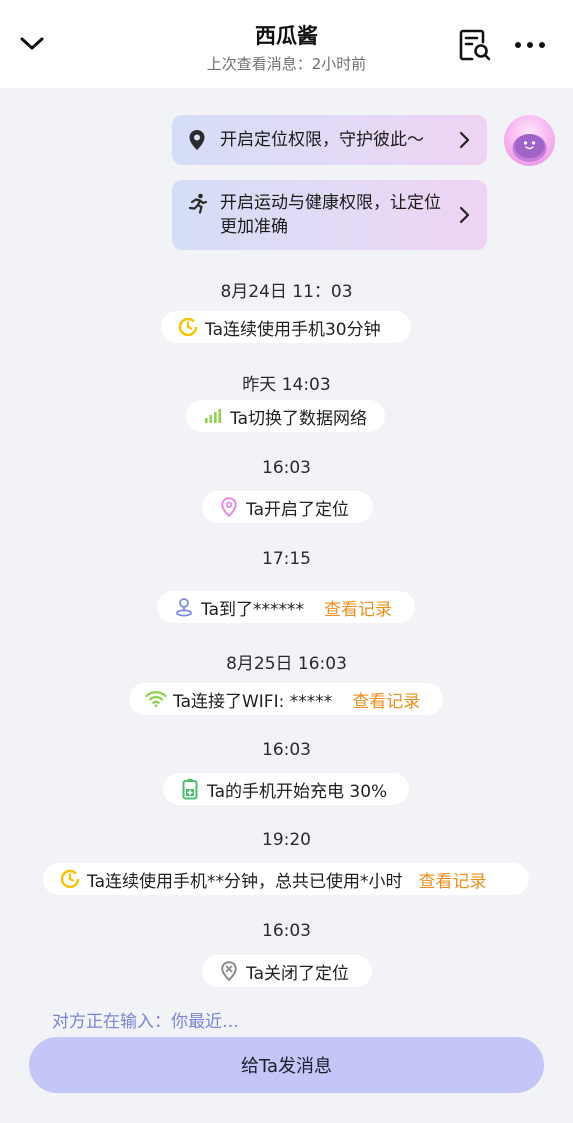 This screenshot has width=573, height=1123. I want to click on timestamp: 8月24日 11：03, so click(286, 292).